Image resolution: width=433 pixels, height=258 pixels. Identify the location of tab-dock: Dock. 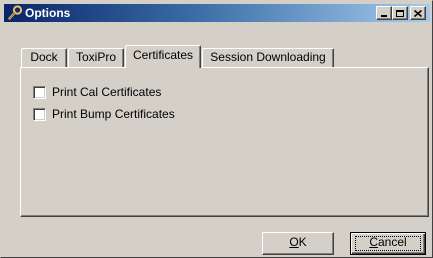
(44, 57).